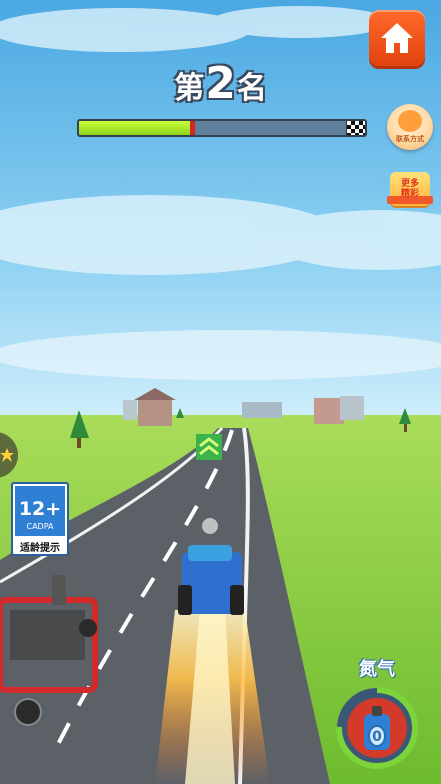 The height and width of the screenshot is (784, 441). Describe the element at coordinates (410, 121) in the screenshot. I see `customer-service-icon` at that location.